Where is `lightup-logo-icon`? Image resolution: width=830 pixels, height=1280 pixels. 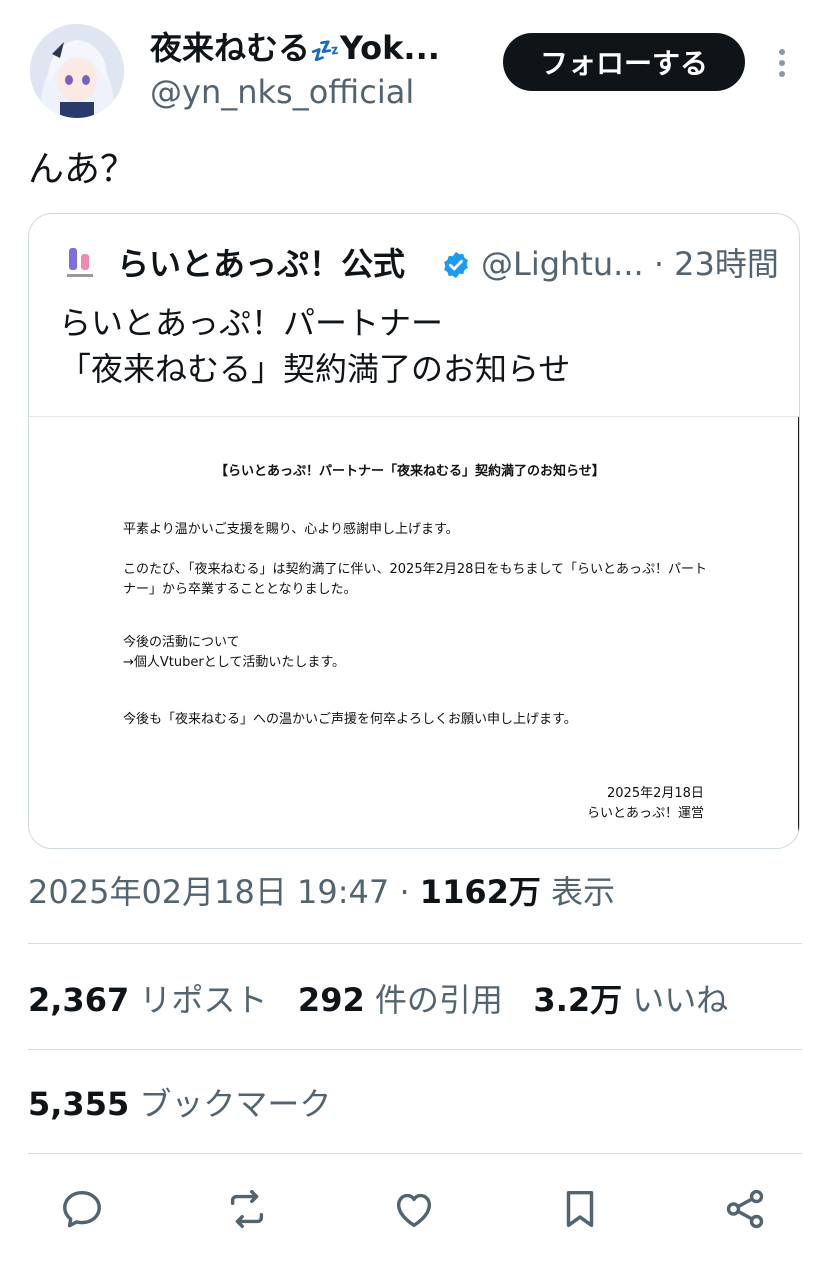
lightup-logo-icon is located at coordinates (80, 263).